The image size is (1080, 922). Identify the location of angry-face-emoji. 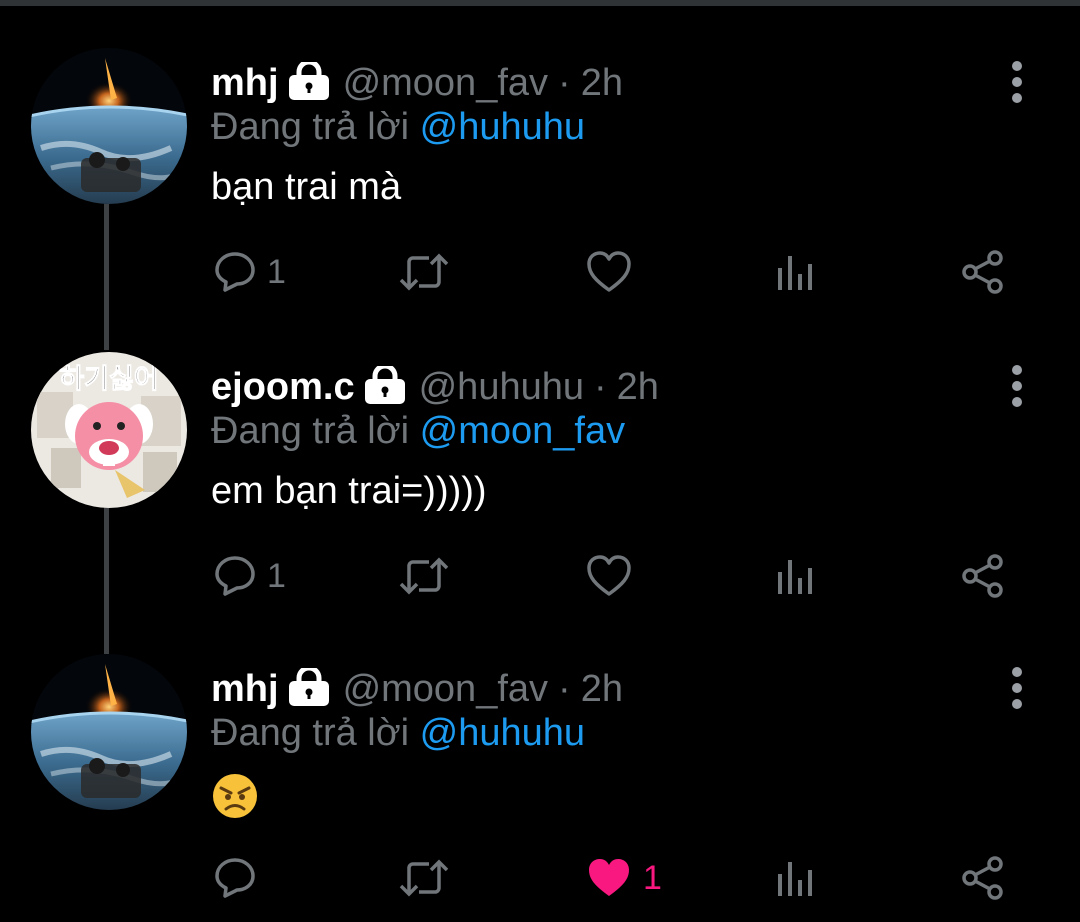
(235, 801).